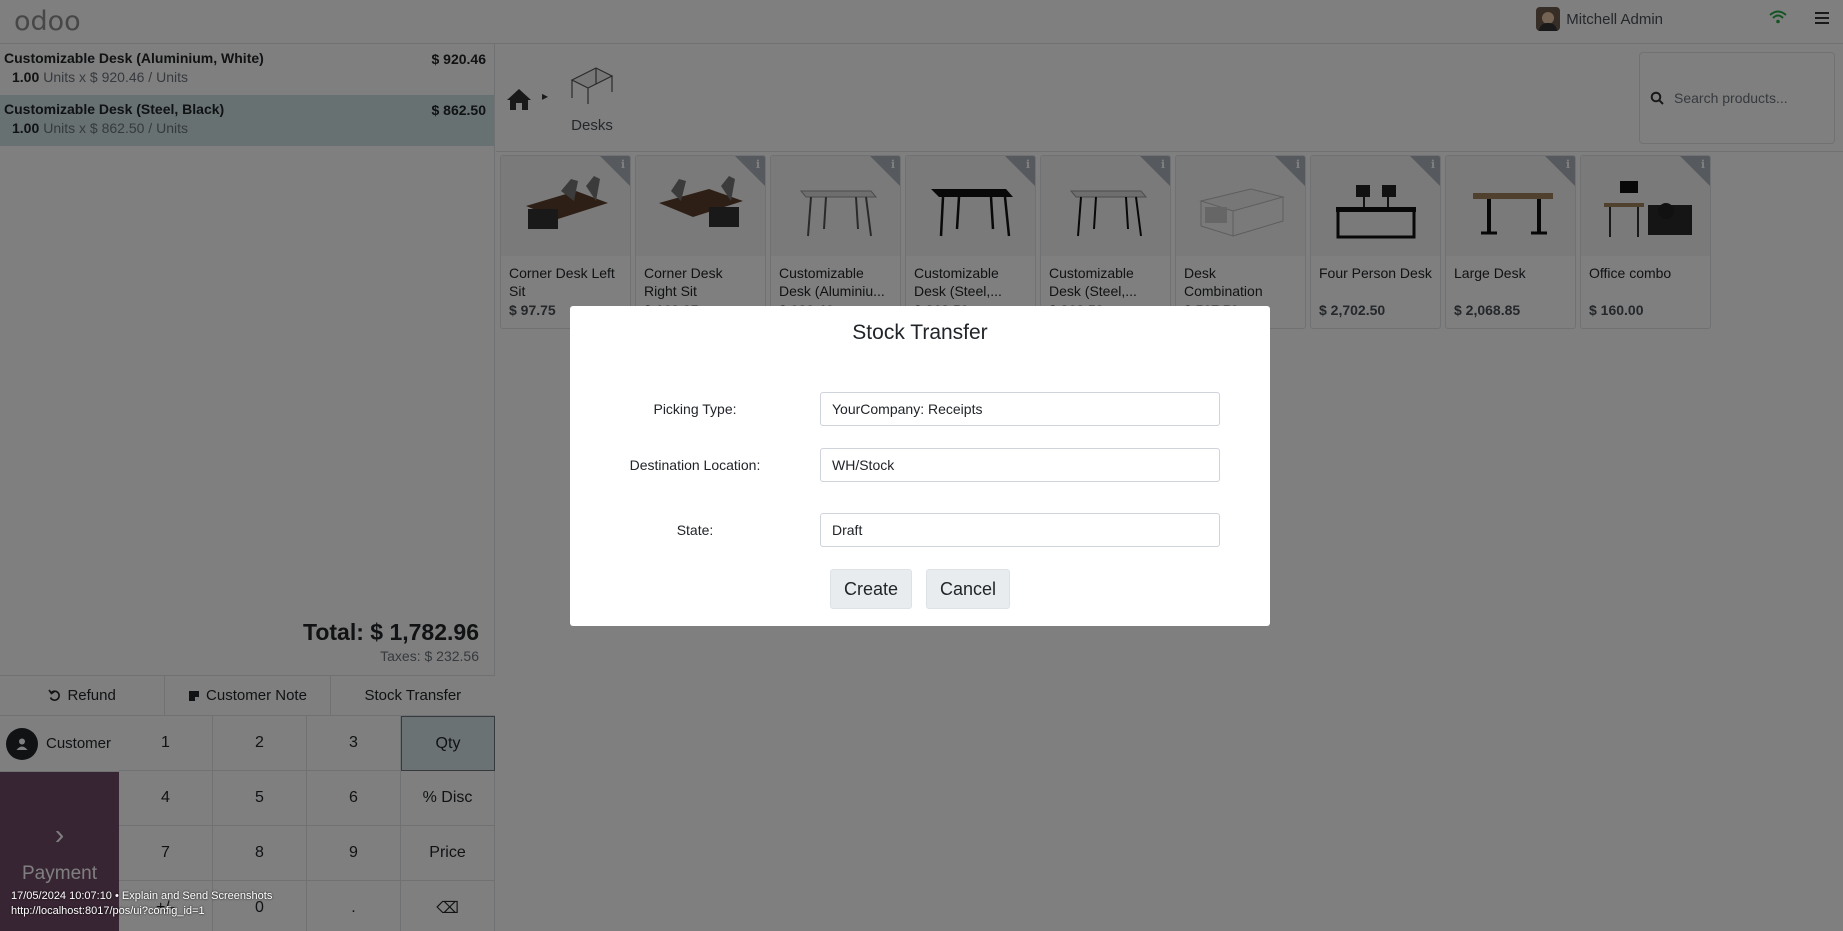 The height and width of the screenshot is (931, 1843). I want to click on cancel-button: Cancel, so click(968, 589).